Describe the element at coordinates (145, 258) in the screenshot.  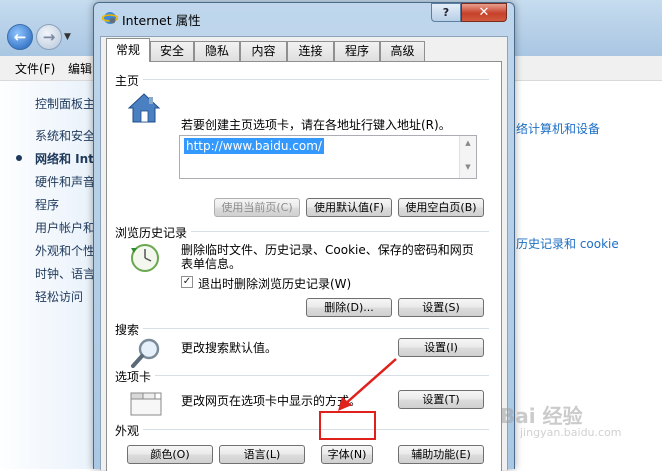
I see `history-clock-icon` at that location.